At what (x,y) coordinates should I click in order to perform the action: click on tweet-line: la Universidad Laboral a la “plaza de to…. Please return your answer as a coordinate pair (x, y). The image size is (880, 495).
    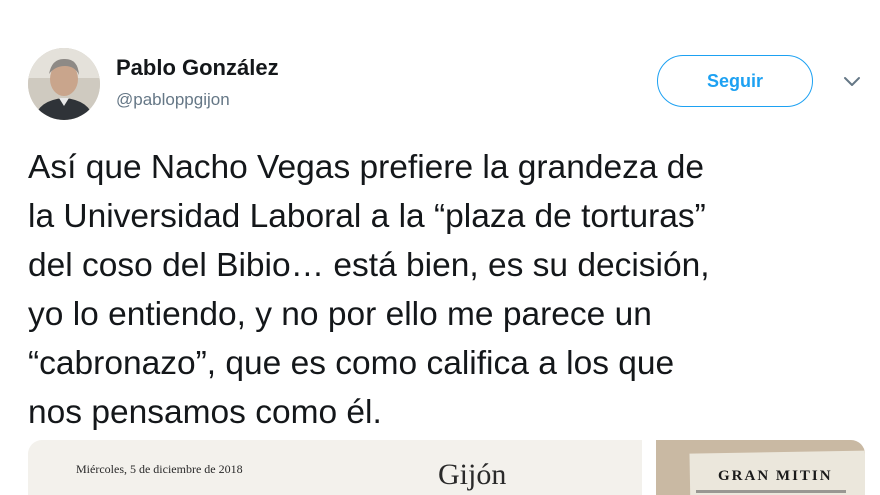
    Looking at the image, I should click on (367, 216).